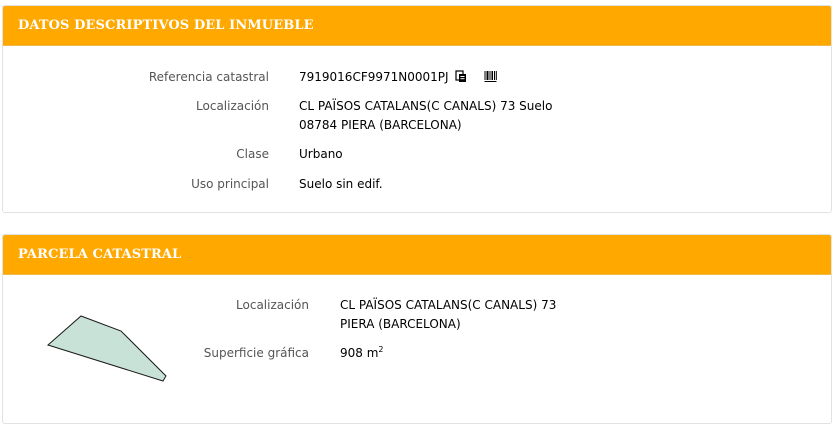 The height and width of the screenshot is (431, 835). What do you see at coordinates (256, 353) in the screenshot?
I see `superficie-label: Superficie gráfica` at bounding box center [256, 353].